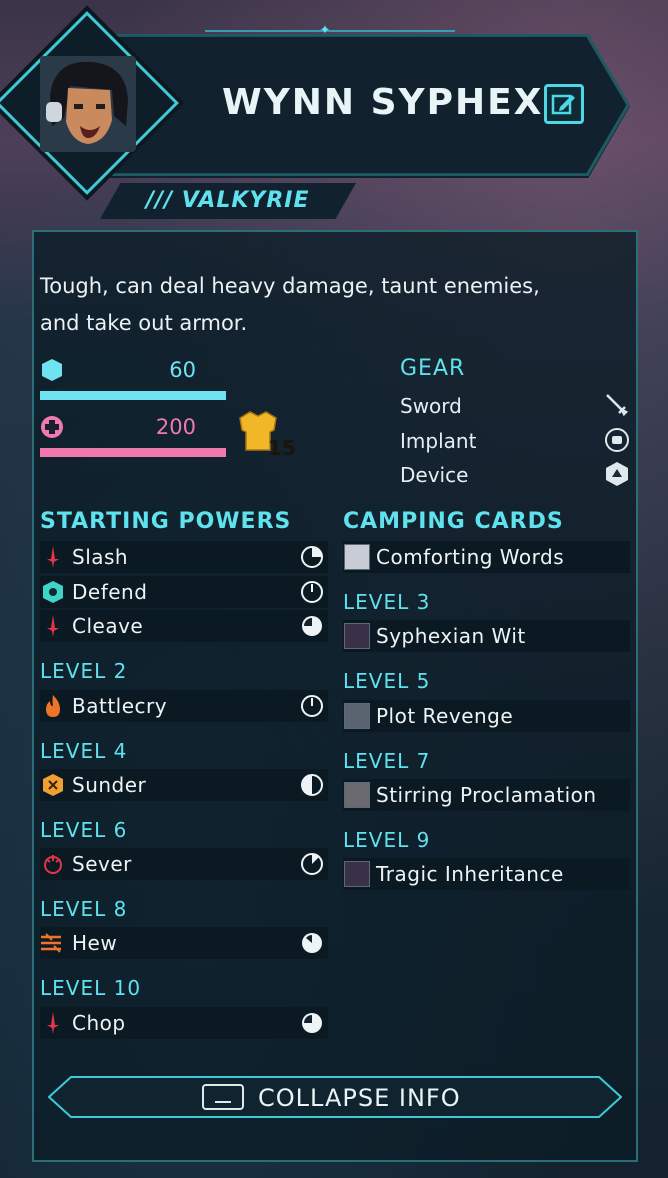  I want to click on level-label: LEVEL 2, so click(84, 671).